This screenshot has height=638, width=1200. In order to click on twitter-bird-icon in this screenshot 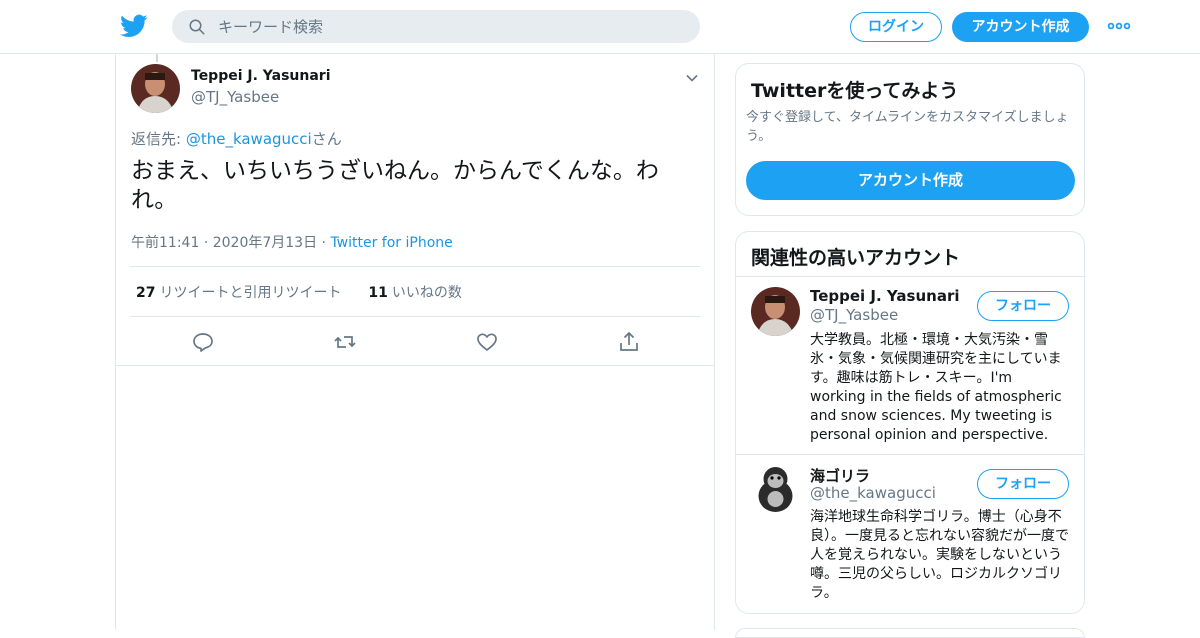, I will do `click(134, 26)`.